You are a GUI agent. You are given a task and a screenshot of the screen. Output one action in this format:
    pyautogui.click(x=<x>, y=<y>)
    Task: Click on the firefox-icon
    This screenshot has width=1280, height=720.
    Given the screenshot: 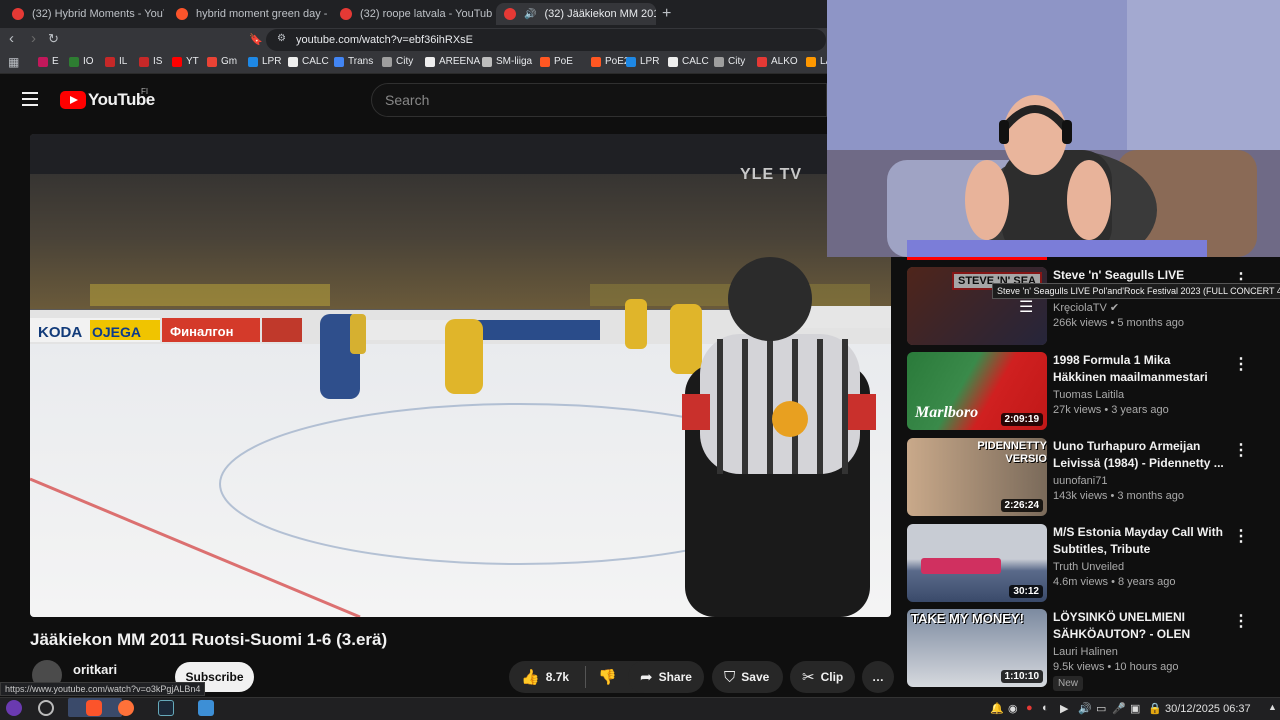 What is the action you would take?
    pyautogui.click(x=126, y=708)
    